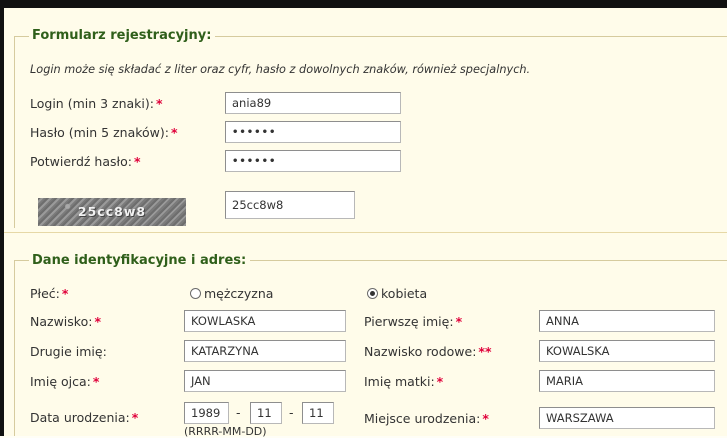 This screenshot has width=727, height=438. Describe the element at coordinates (238, 293) in the screenshot. I see `gender-male-label: mężczyzna` at that location.